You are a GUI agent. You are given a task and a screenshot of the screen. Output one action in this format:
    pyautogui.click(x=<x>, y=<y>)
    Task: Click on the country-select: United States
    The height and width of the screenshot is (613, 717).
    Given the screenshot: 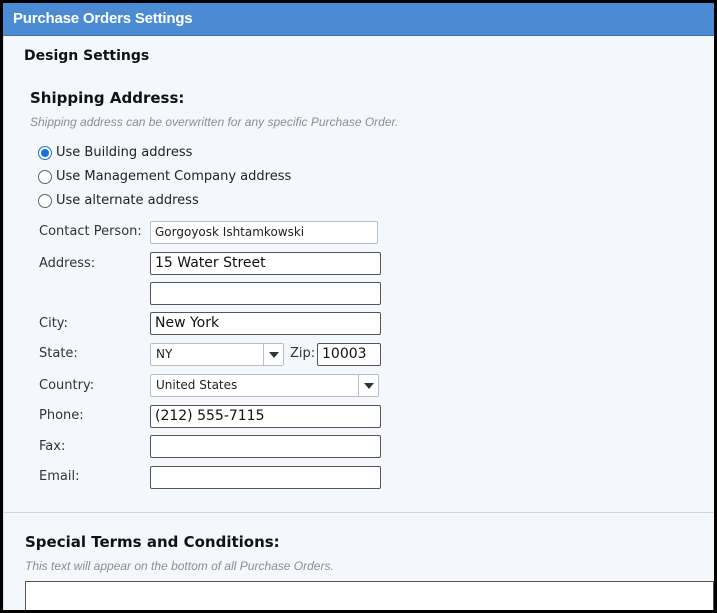 What is the action you would take?
    pyautogui.click(x=264, y=385)
    